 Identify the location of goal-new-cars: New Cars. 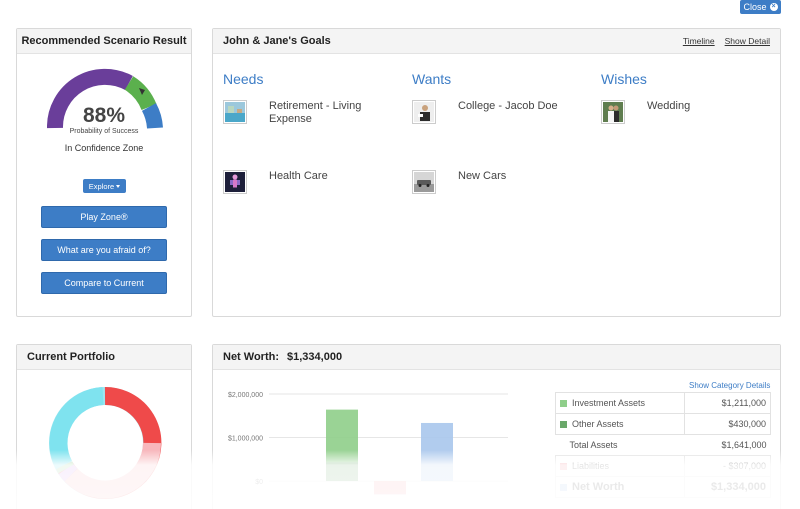
(502, 182).